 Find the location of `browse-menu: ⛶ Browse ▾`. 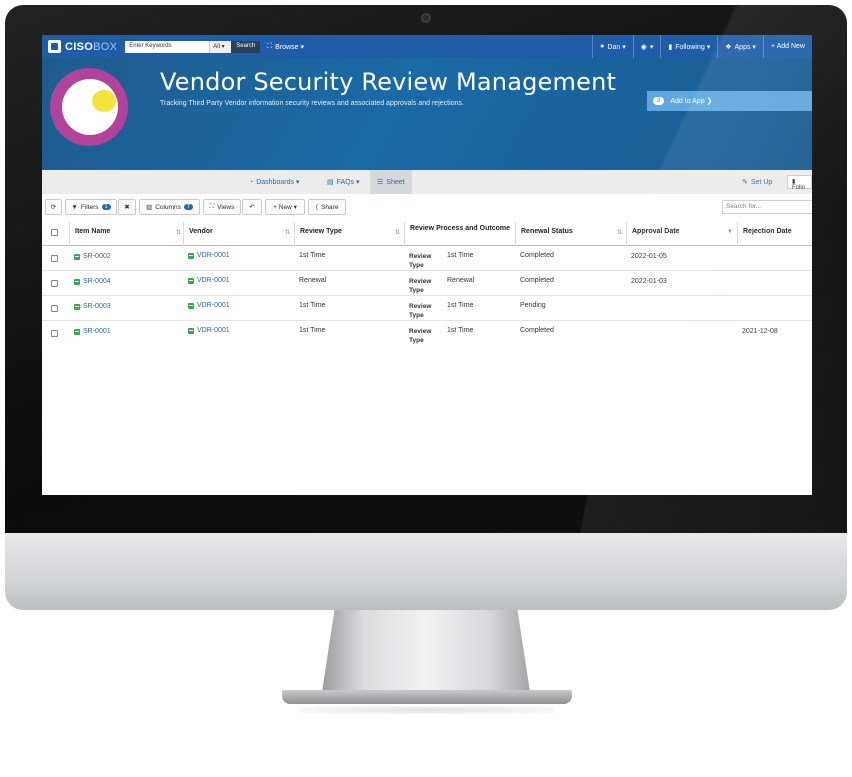

browse-menu: ⛶ Browse ▾ is located at coordinates (285, 46).